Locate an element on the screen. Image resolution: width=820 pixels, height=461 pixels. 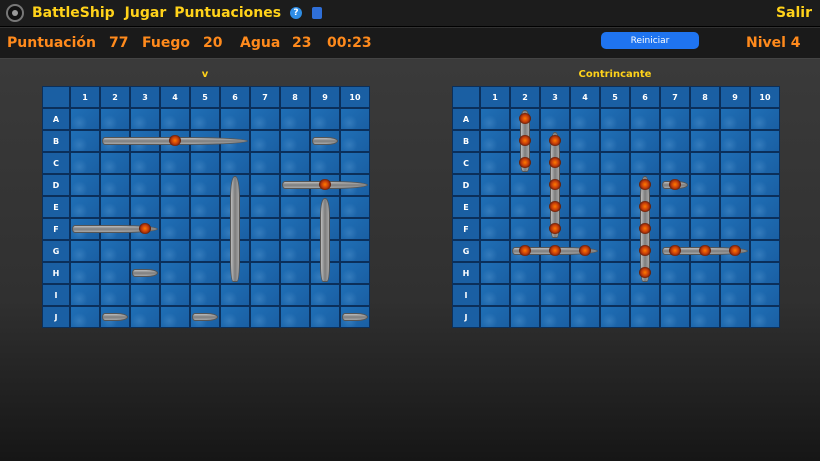
play-link: Jugar is located at coordinates (146, 13).